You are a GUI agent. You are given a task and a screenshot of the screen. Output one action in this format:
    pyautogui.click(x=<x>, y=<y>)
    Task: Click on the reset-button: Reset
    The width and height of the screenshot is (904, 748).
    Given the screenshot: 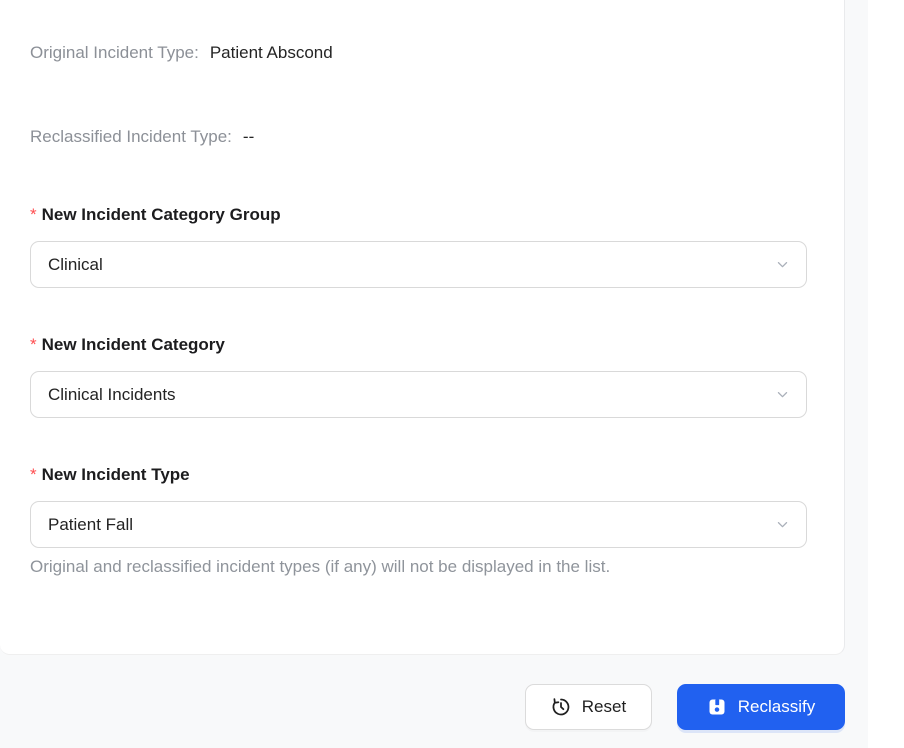 What is the action you would take?
    pyautogui.click(x=588, y=707)
    